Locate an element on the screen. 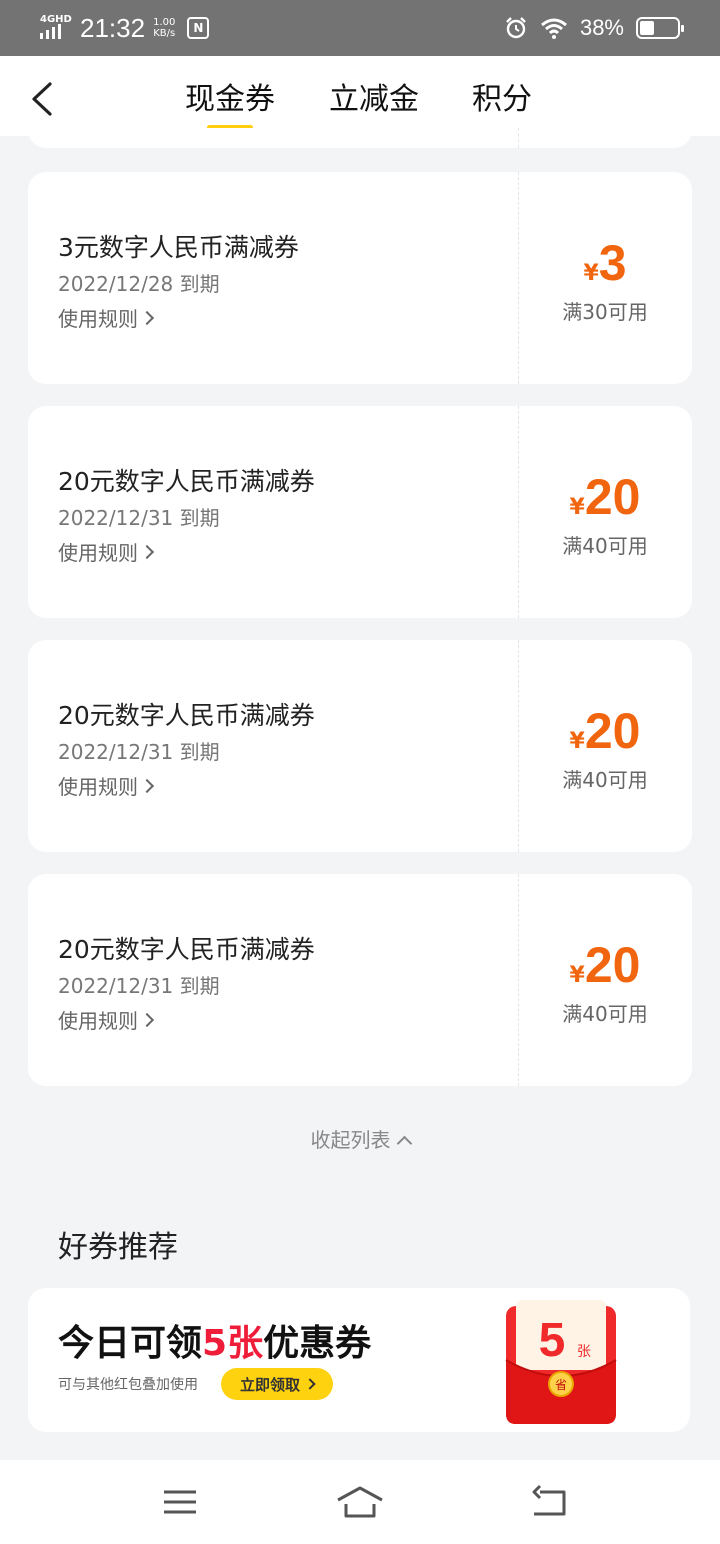 Image resolution: width=720 pixels, height=1544 pixels. collapse-list-button: 收起列表 is located at coordinates (360, 1138).